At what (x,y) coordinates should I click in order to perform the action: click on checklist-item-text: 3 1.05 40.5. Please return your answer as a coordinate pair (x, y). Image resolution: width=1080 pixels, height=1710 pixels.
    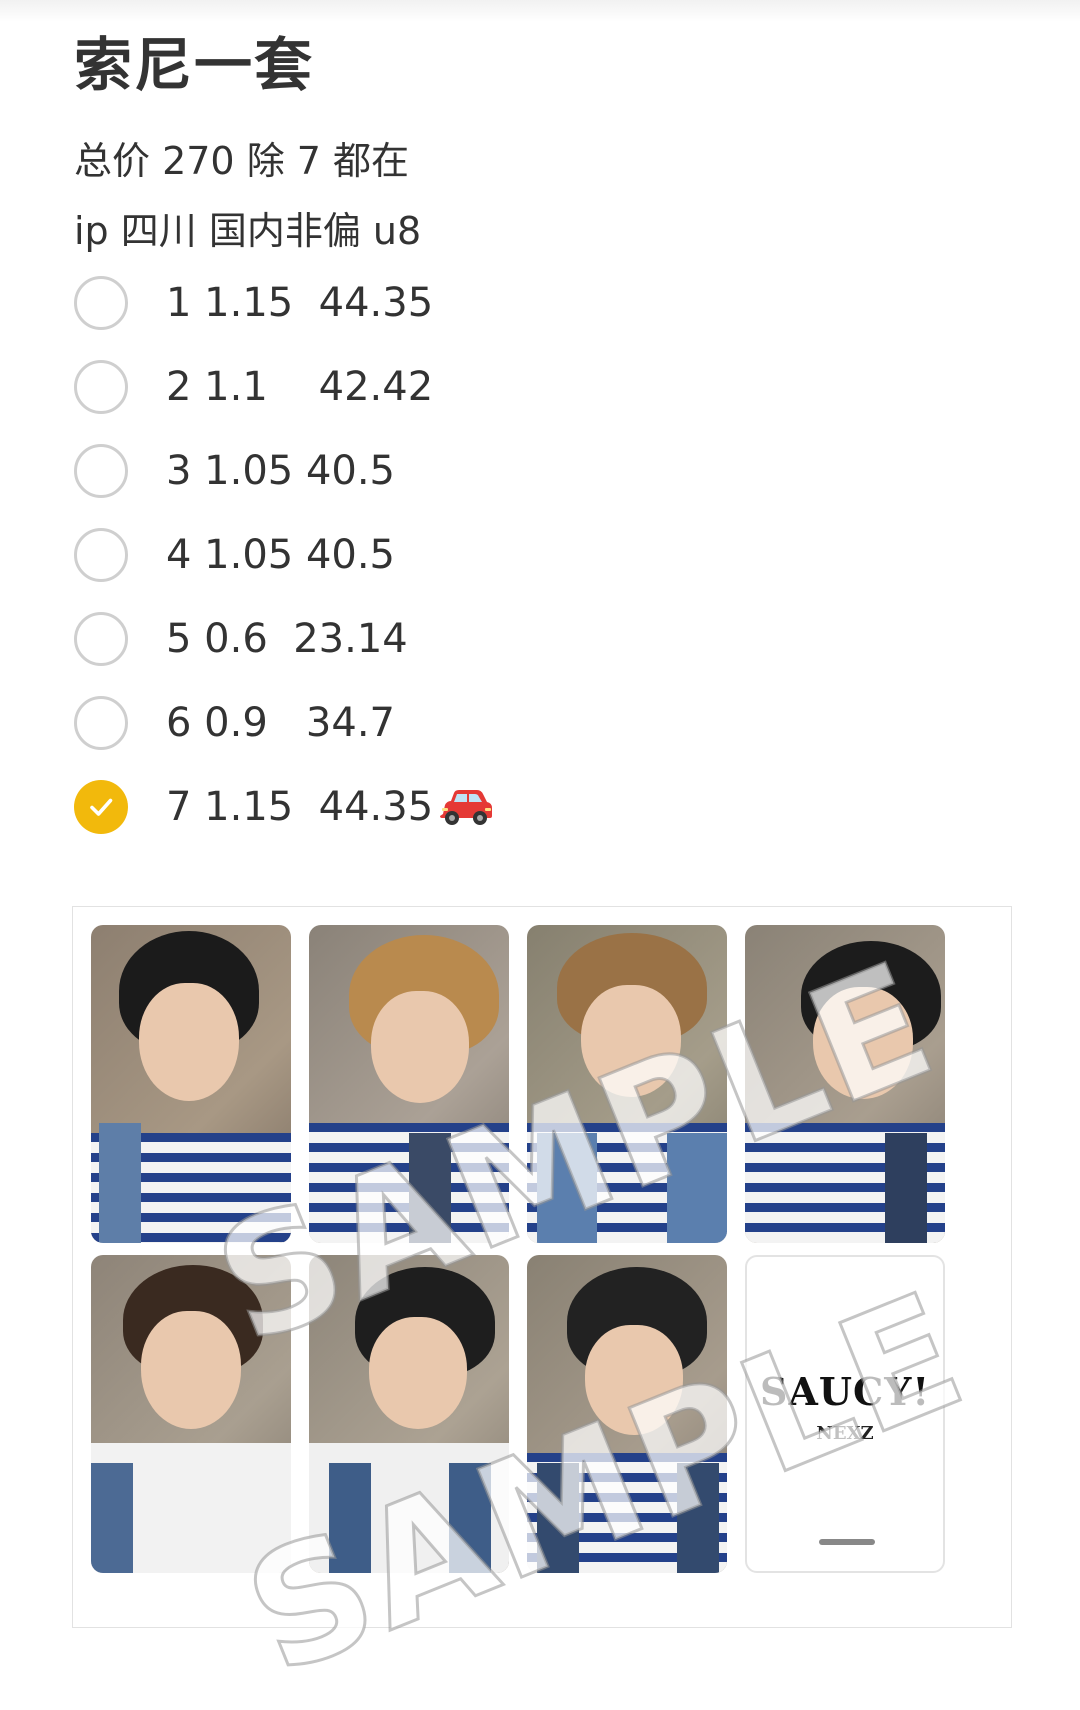
    Looking at the image, I should click on (281, 471).